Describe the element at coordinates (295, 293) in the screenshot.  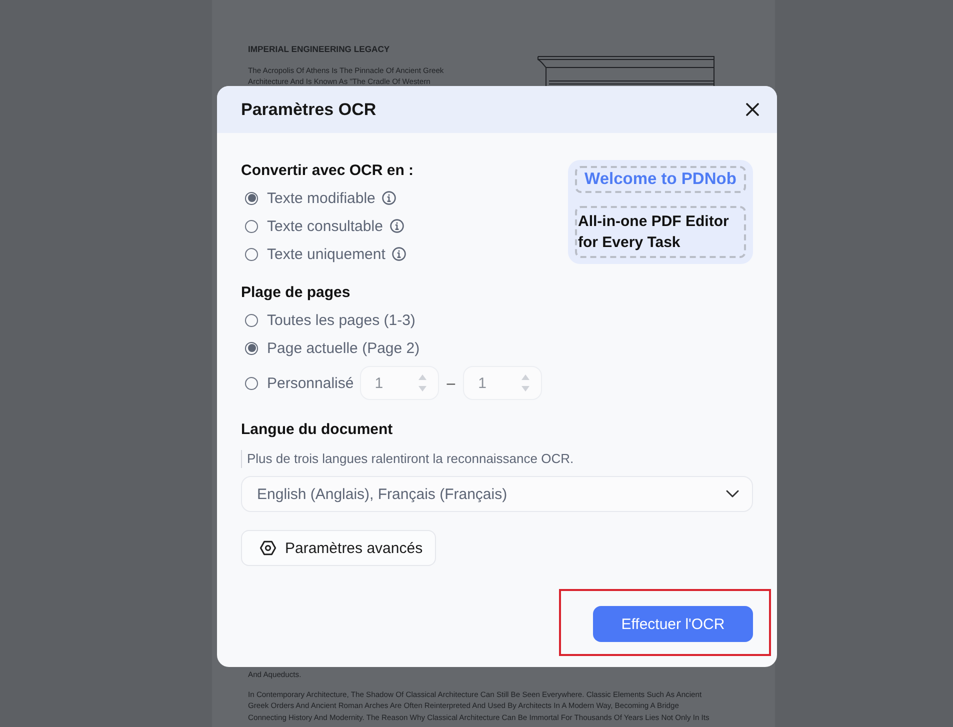
I see `section-heading: Plage de pages` at that location.